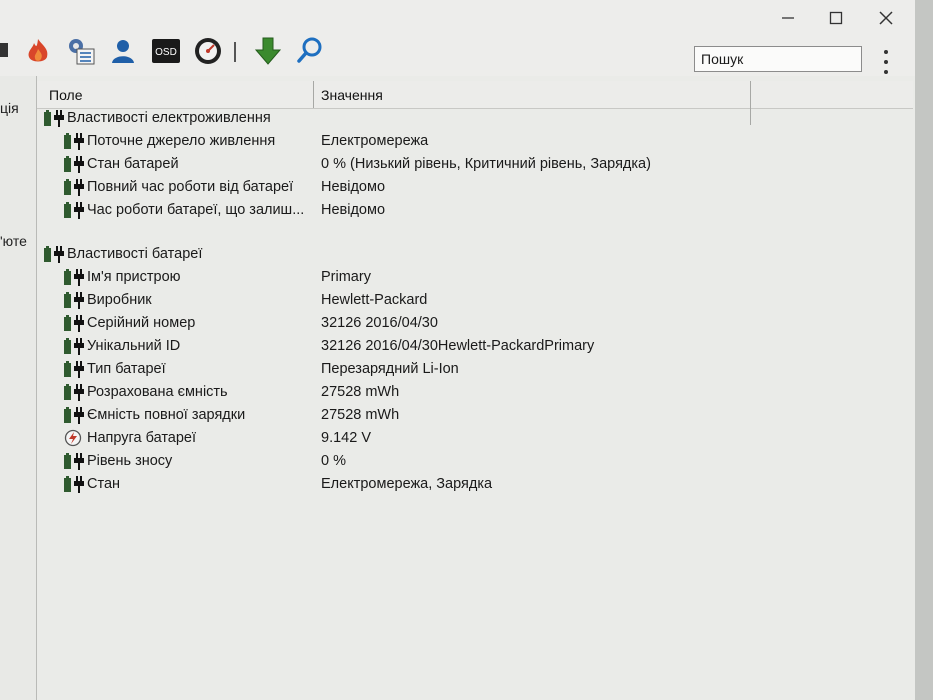 The image size is (933, 700). I want to click on group-header: Властивості батареї, so click(122, 253).